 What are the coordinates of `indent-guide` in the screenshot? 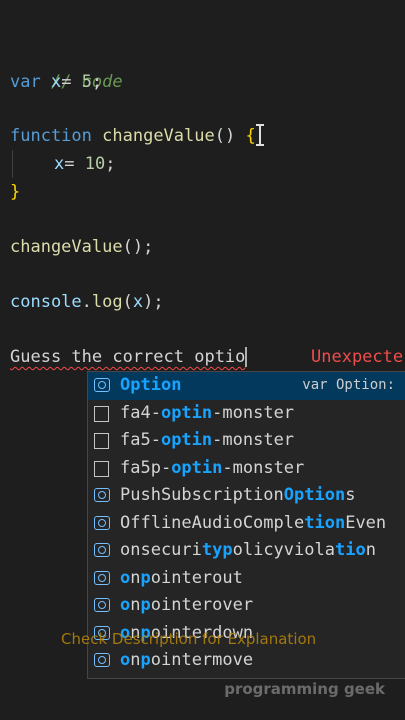 It's located at (12, 164).